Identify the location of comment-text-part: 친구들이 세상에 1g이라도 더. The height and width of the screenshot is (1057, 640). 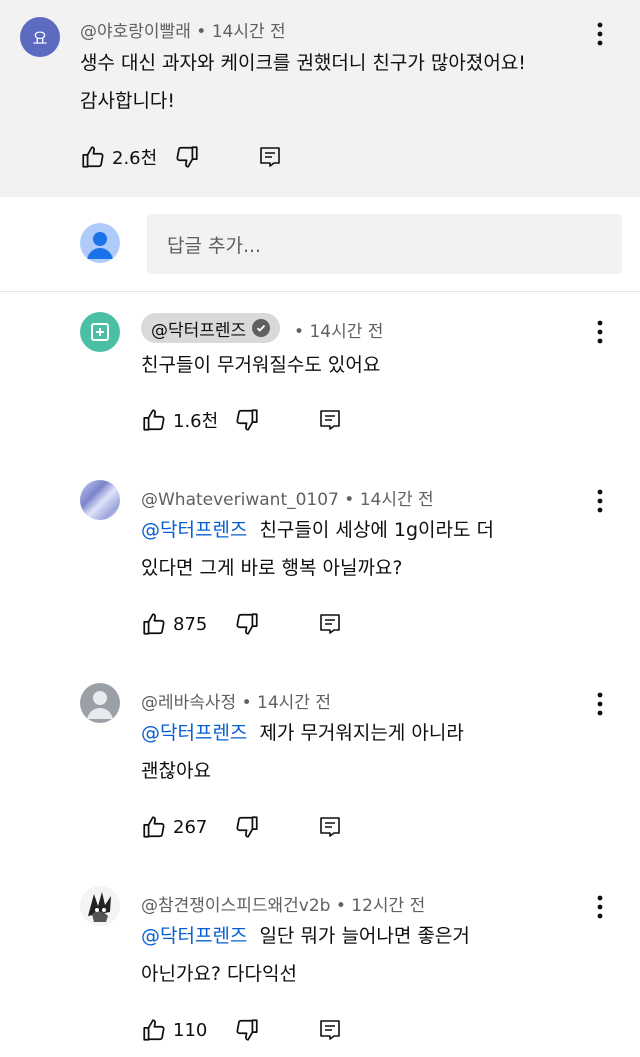
(377, 530).